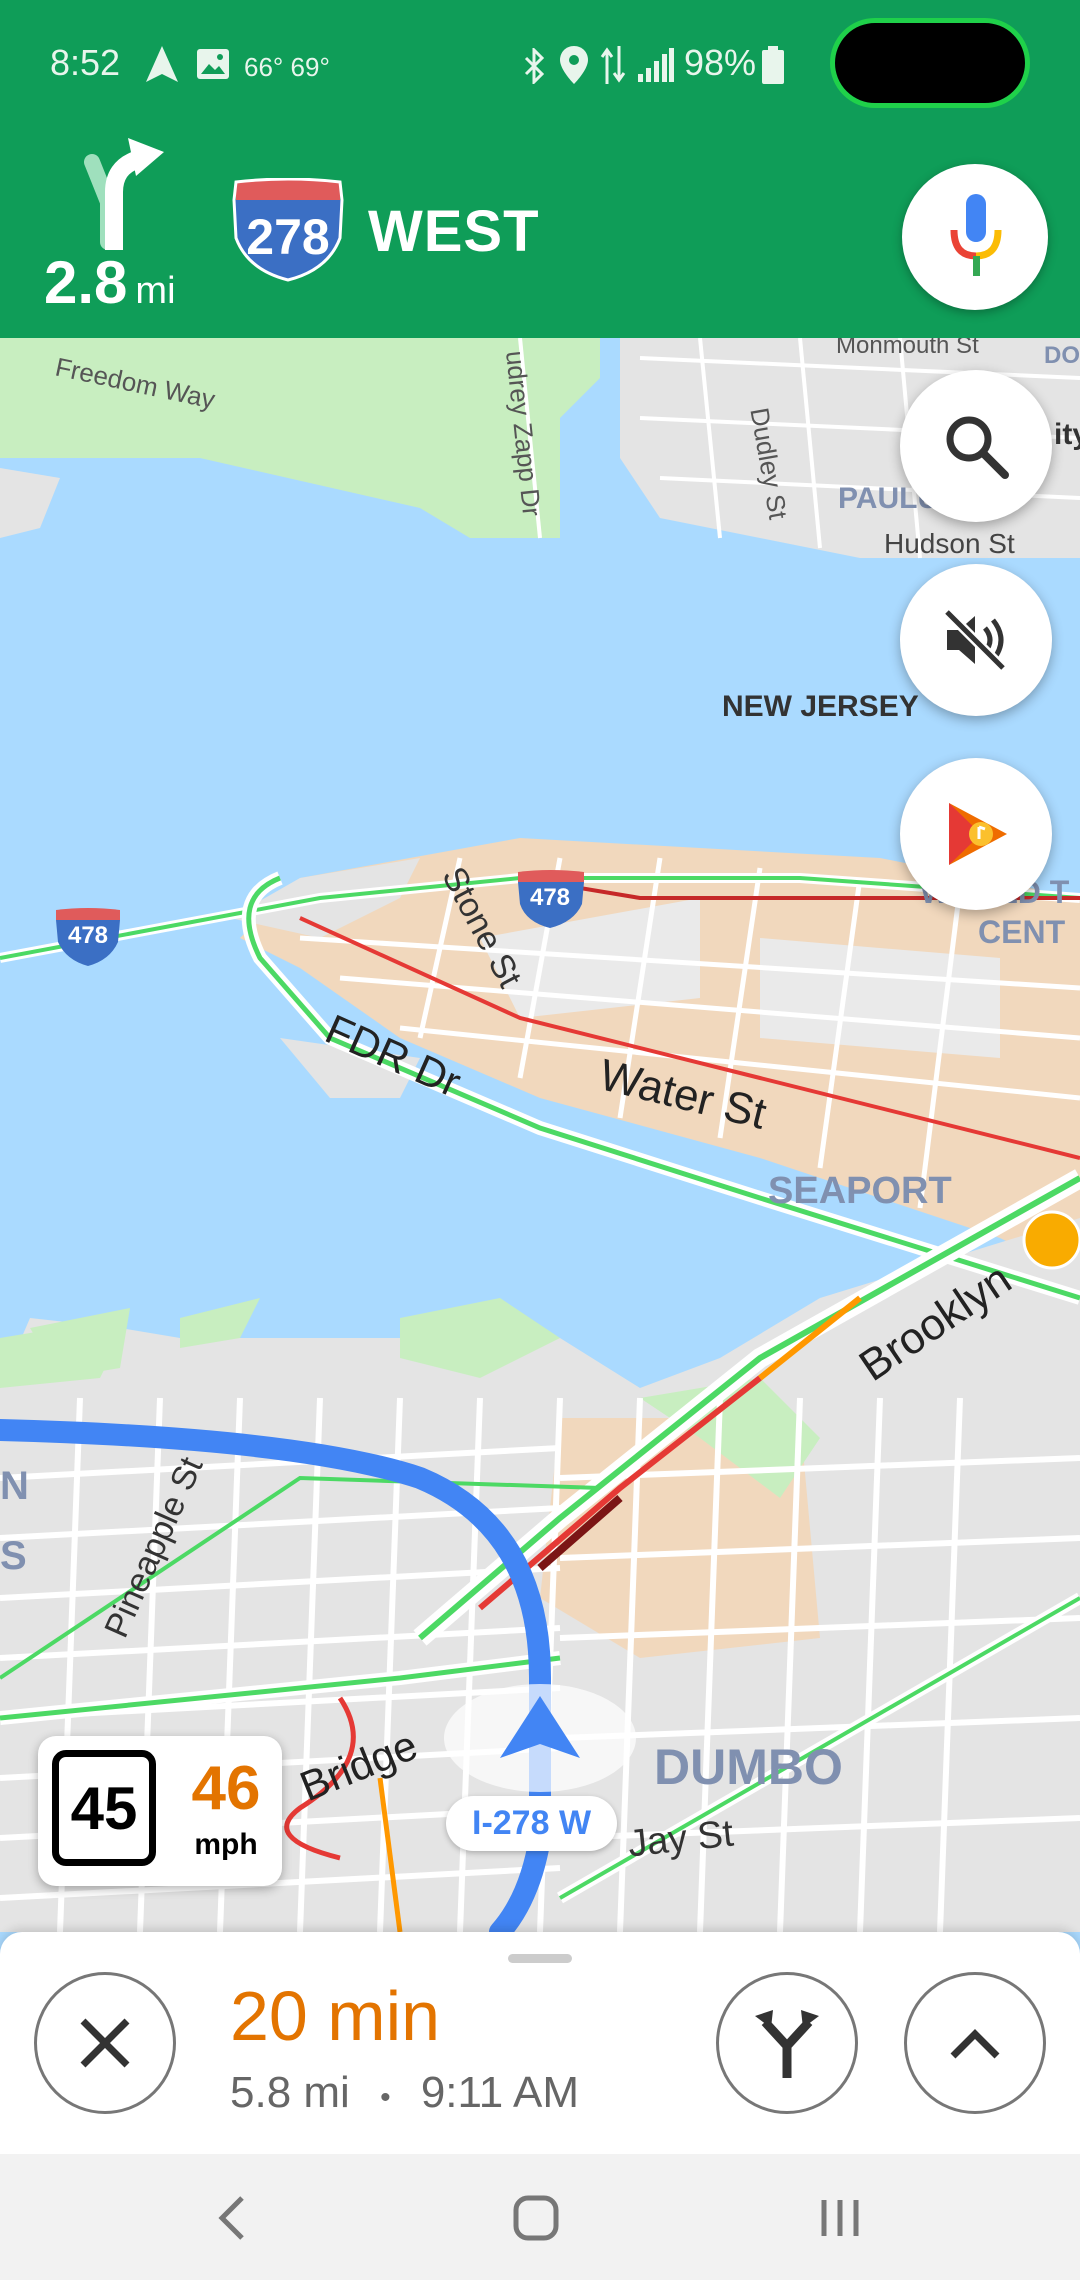 The image size is (1080, 2280). Describe the element at coordinates (160, 1811) in the screenshot. I see `speed-panel: 45 46 mph` at that location.